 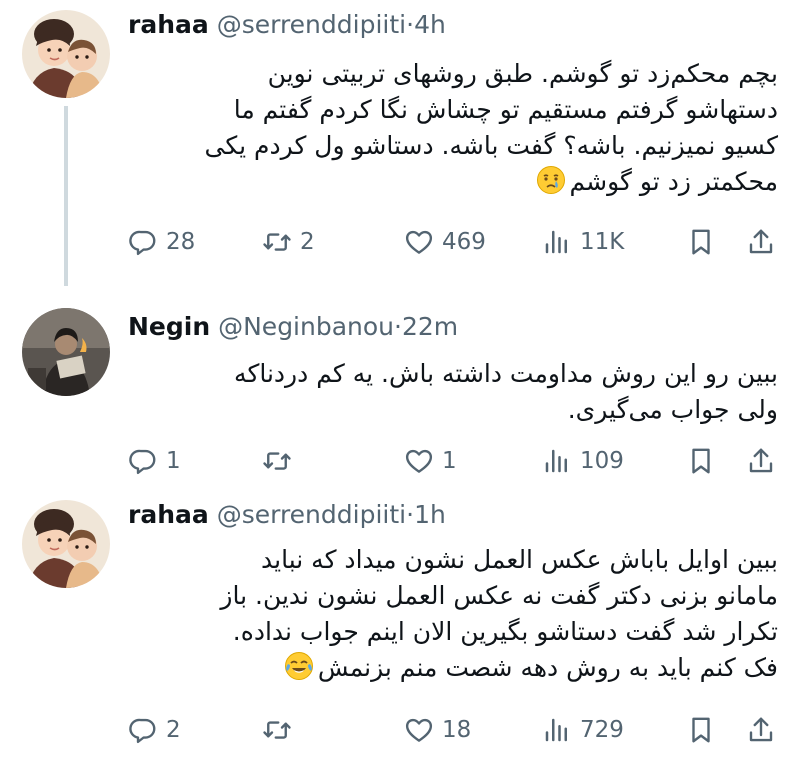 What do you see at coordinates (173, 461) in the screenshot?
I see `reply-count: 1` at bounding box center [173, 461].